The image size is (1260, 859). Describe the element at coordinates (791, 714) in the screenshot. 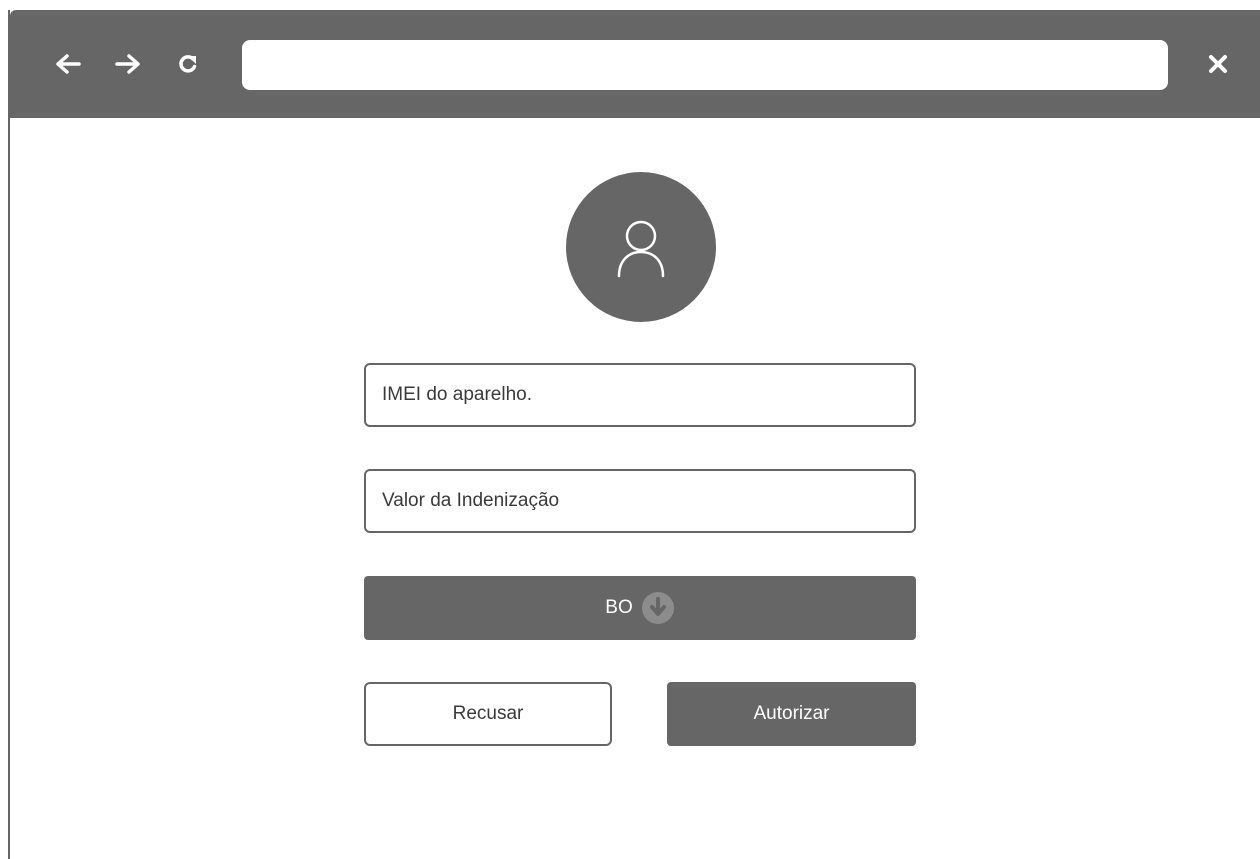

I see `autorizar-button: Autorizar` at that location.